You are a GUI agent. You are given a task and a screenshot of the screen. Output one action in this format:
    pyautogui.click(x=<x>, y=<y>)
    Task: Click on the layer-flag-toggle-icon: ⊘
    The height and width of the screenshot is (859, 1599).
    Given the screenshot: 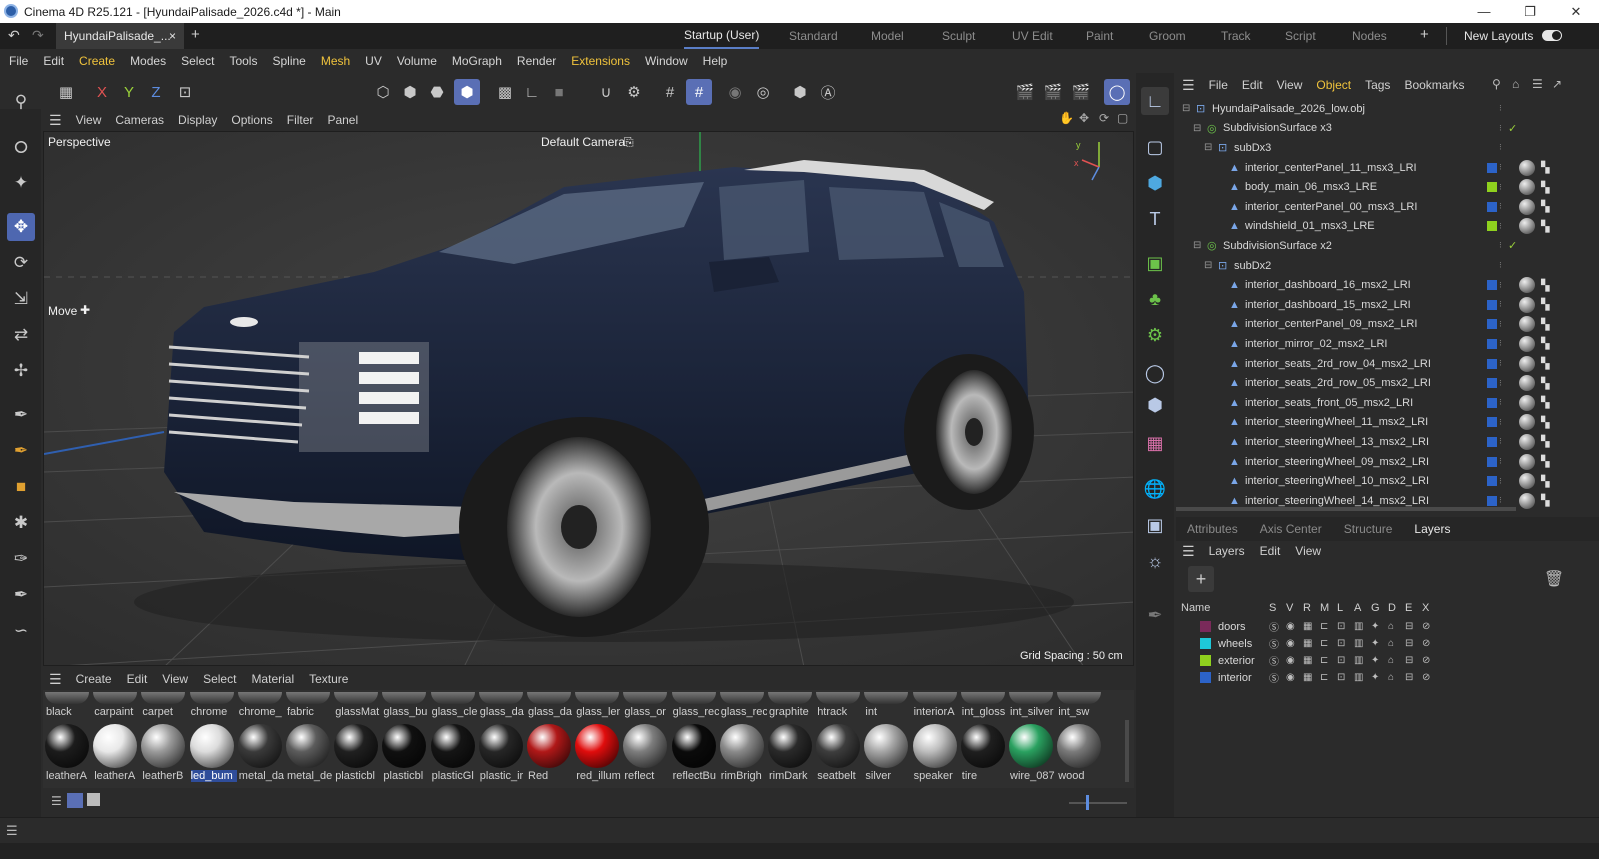 What is the action you would take?
    pyautogui.click(x=1426, y=677)
    